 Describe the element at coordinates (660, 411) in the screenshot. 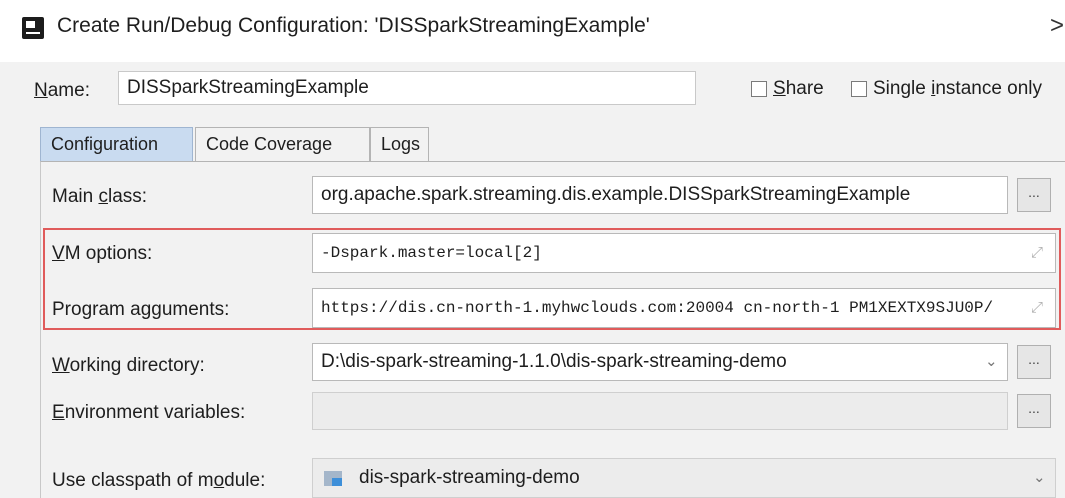

I see `environment-variables-field` at that location.